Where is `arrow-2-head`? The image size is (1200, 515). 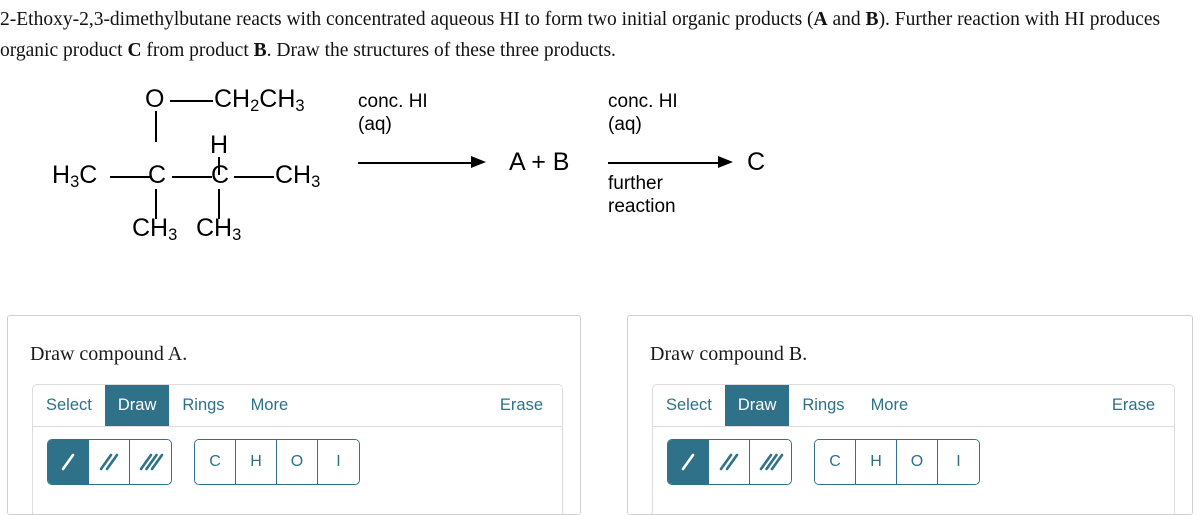 arrow-2-head is located at coordinates (725, 162).